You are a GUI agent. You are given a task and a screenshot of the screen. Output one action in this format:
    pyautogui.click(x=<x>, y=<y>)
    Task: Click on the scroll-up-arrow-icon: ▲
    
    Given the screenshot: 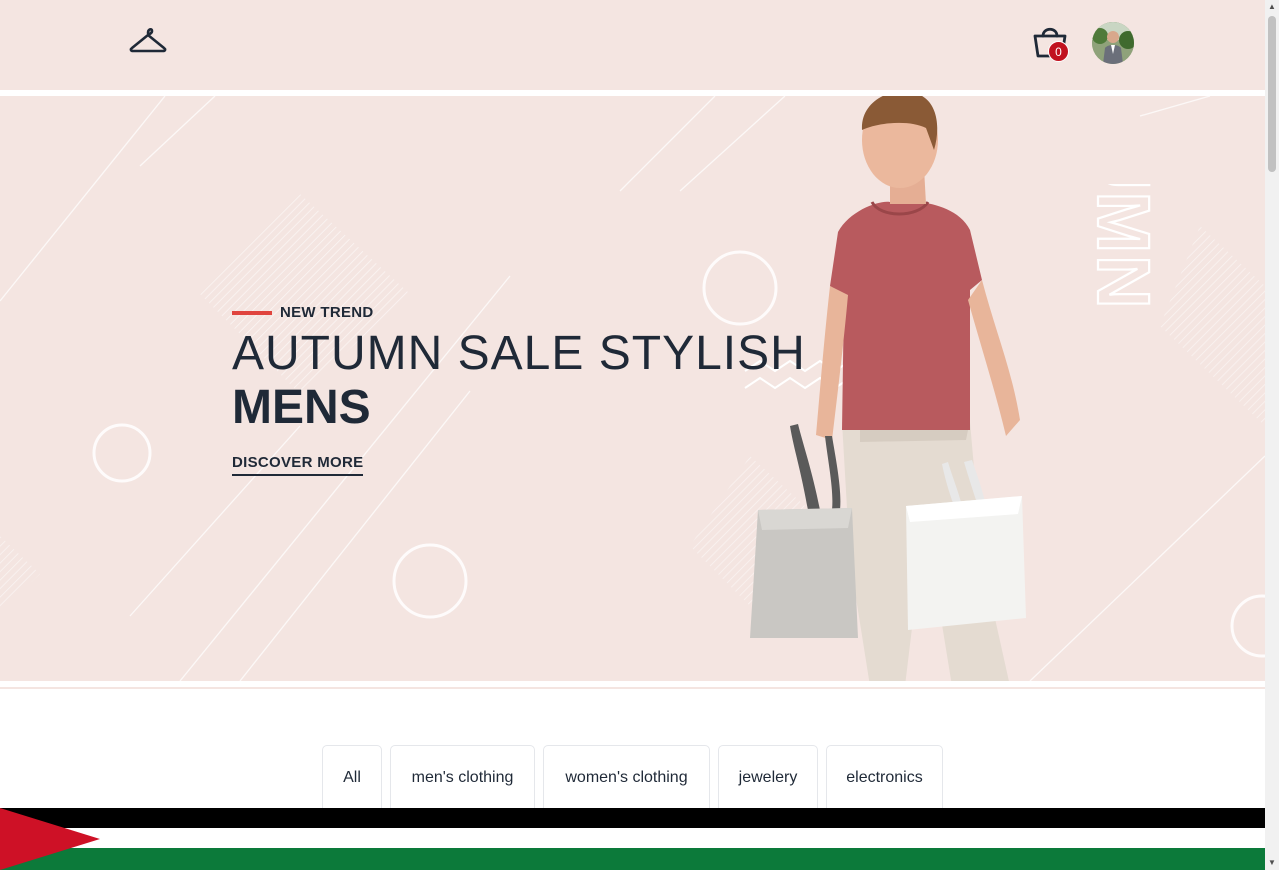 What is the action you would take?
    pyautogui.click(x=1272, y=7)
    